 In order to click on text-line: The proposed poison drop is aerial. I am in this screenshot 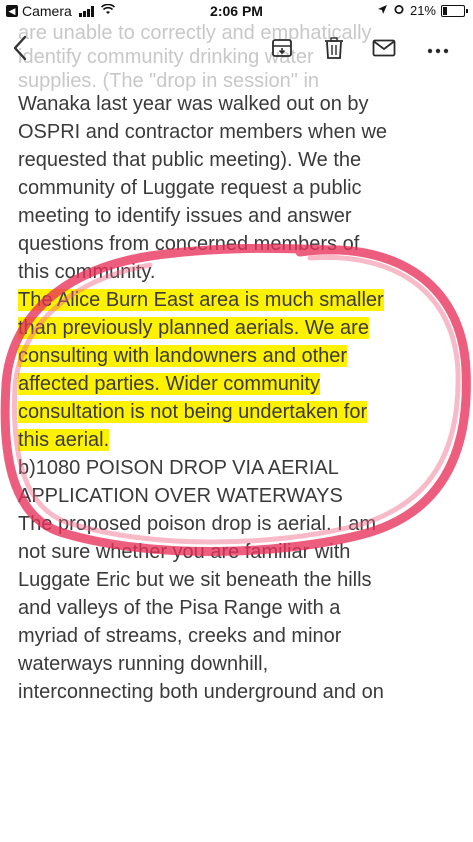, I will do `click(197, 524)`.